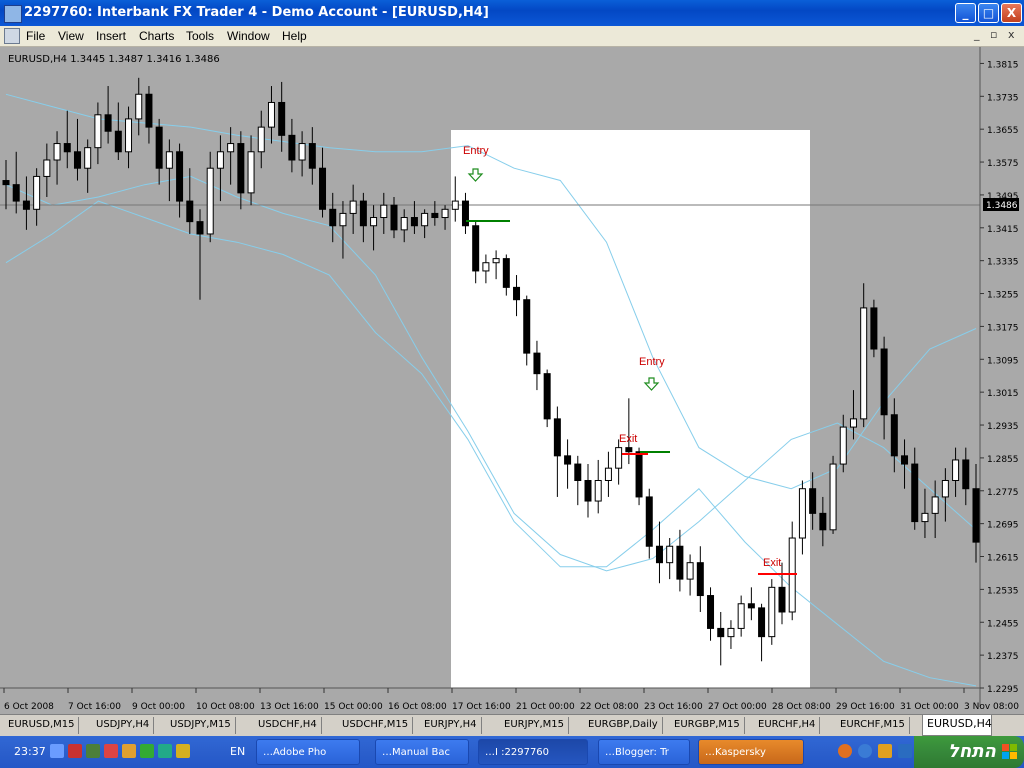  I want to click on menu-tools: Tools, so click(200, 36).